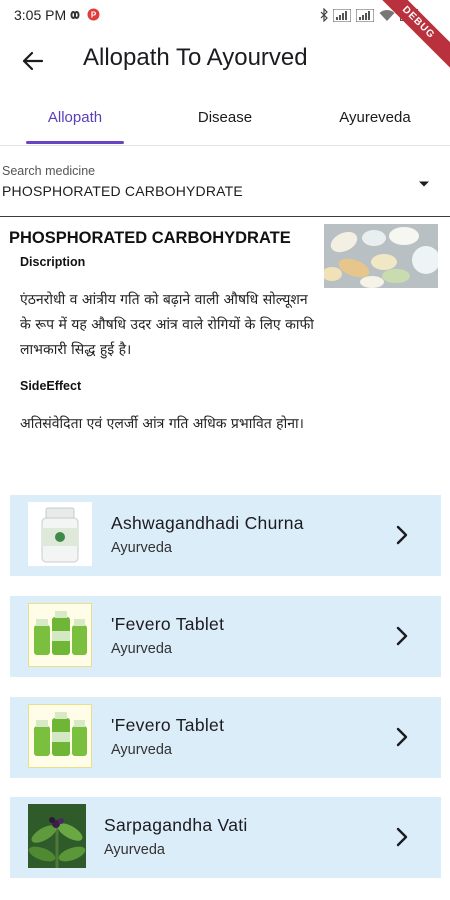 The height and width of the screenshot is (900, 450). I want to click on side-effect-label: SideEffect, so click(51, 386).